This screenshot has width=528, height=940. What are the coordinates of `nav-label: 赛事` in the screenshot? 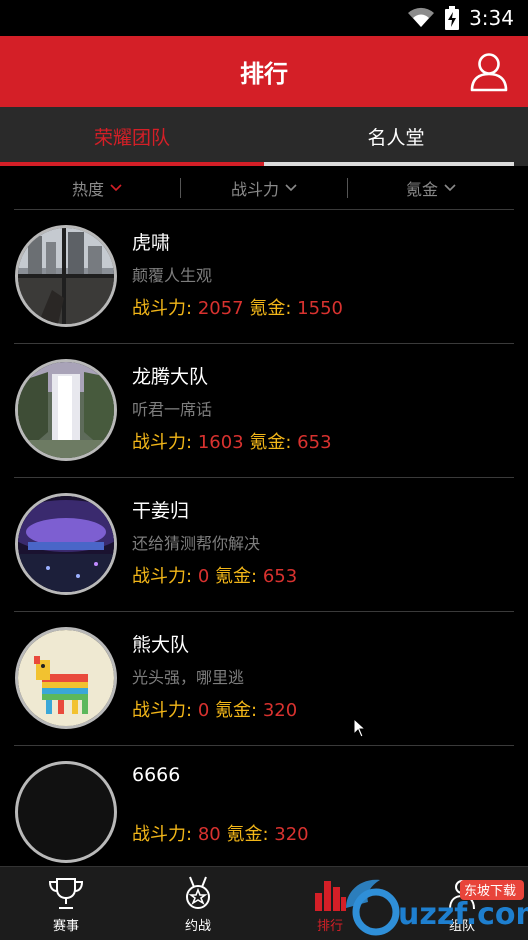 It's located at (65, 926).